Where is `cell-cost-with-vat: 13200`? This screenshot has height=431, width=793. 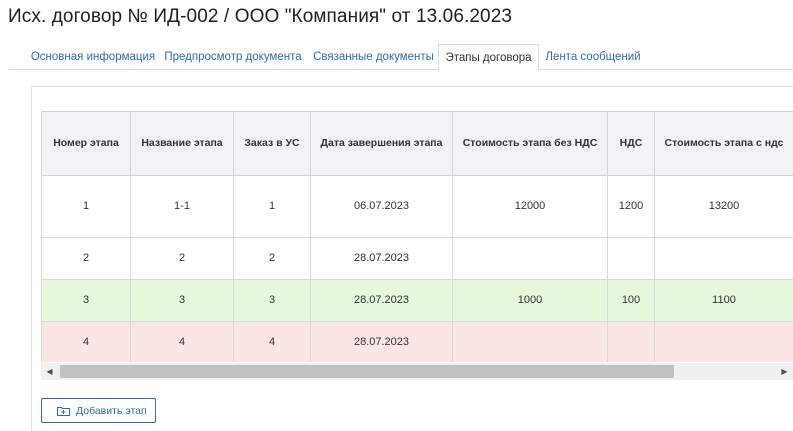
cell-cost-with-vat: 13200 is located at coordinates (723, 206).